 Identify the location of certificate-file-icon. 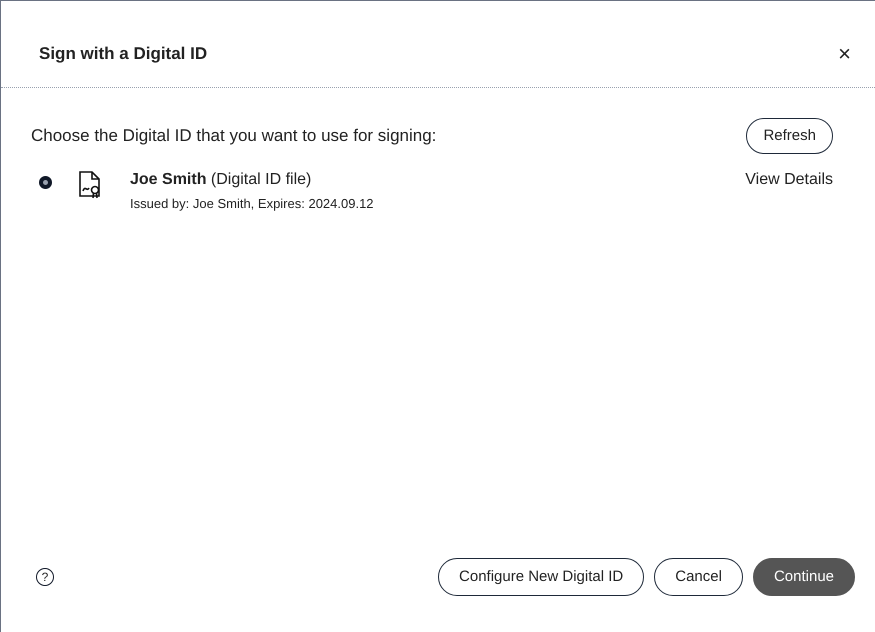
(90, 185).